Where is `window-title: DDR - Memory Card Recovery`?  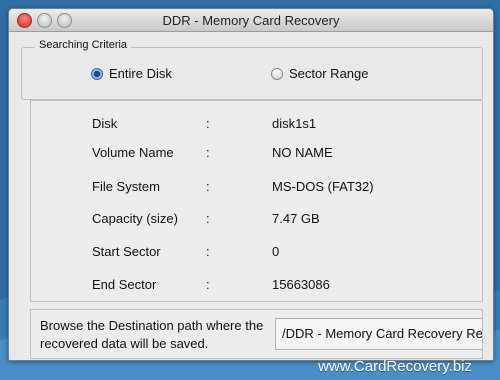 window-title: DDR - Memory Card Recovery is located at coordinates (251, 20).